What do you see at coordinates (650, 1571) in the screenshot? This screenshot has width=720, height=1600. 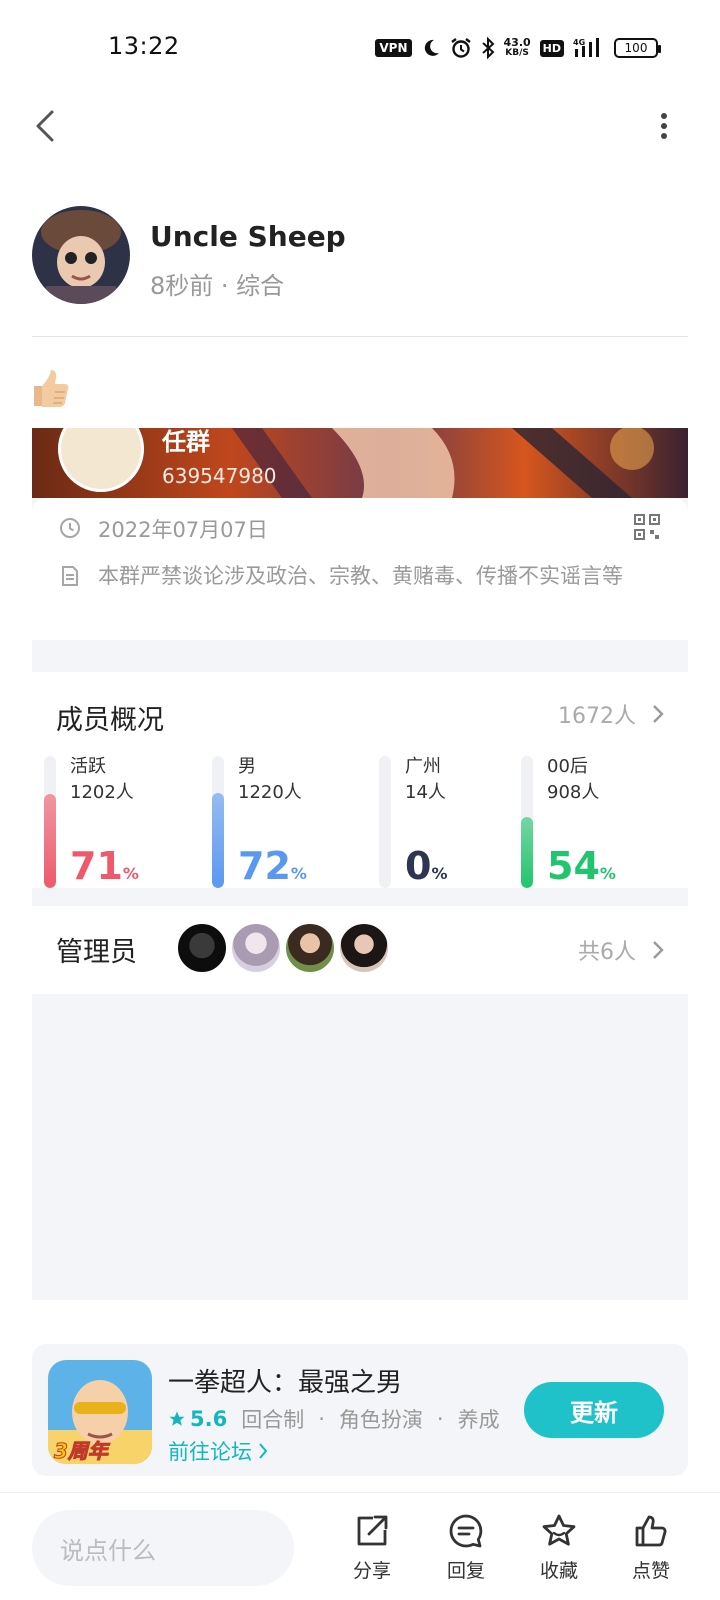 I see `like-label: 点赞` at bounding box center [650, 1571].